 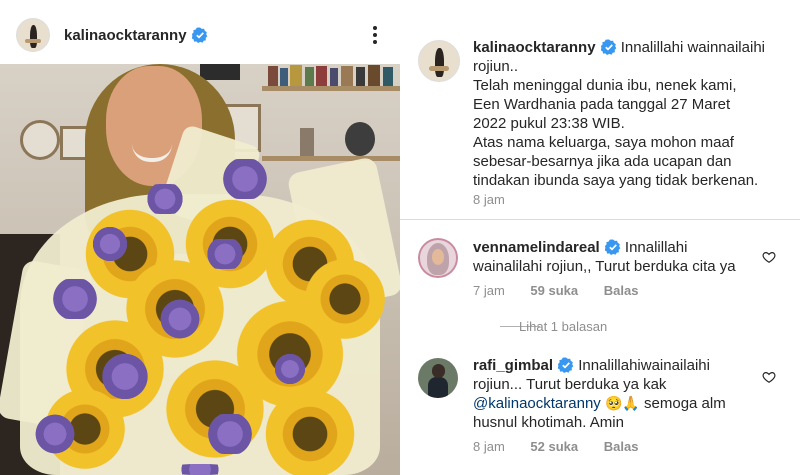 What do you see at coordinates (537, 403) in the screenshot?
I see `mention-link: @kalinaocktaranny` at bounding box center [537, 403].